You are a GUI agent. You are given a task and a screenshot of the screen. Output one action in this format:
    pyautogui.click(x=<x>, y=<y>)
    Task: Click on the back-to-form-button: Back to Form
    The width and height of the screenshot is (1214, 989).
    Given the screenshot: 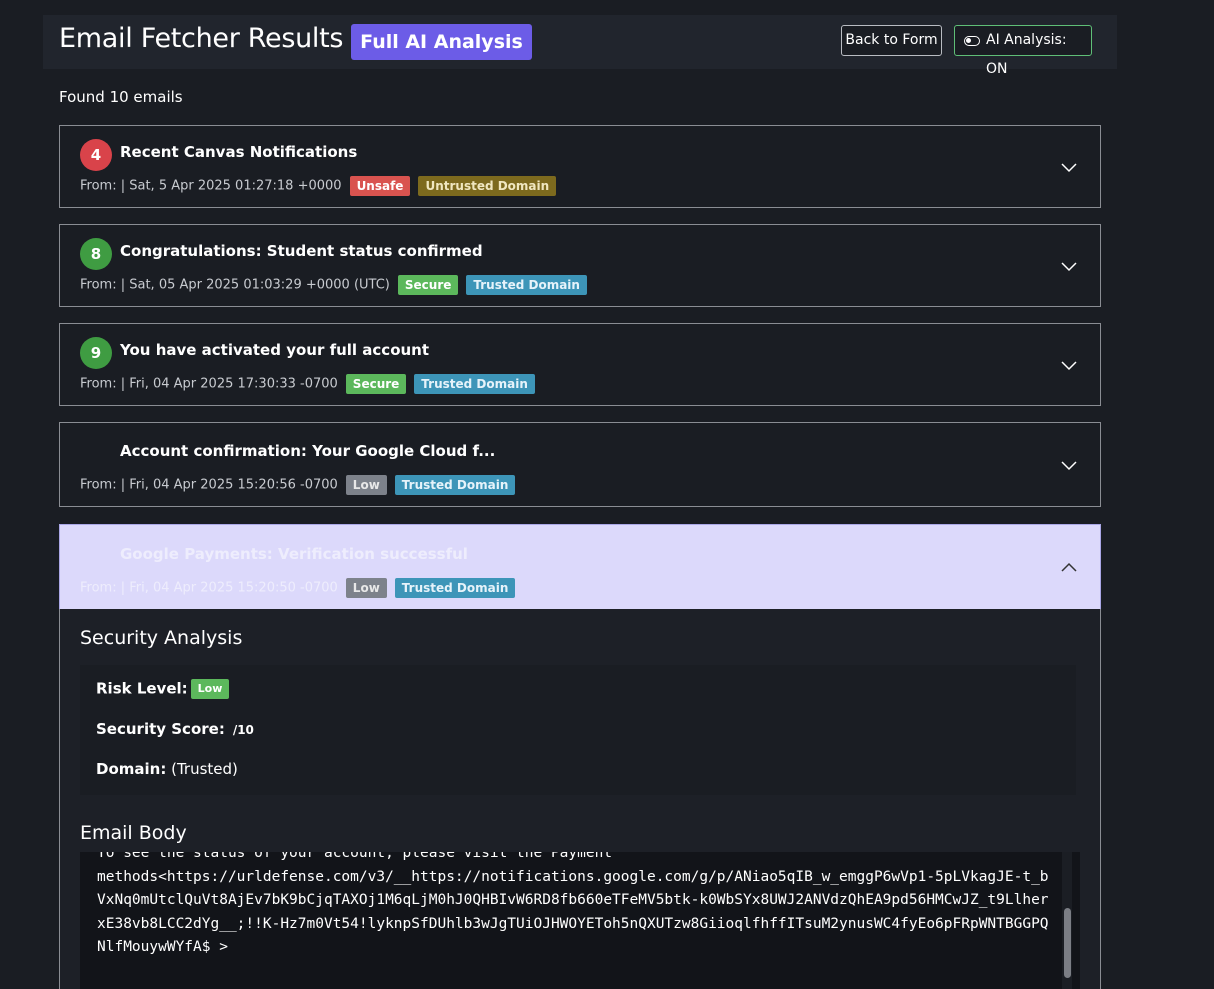 What is the action you would take?
    pyautogui.click(x=891, y=40)
    